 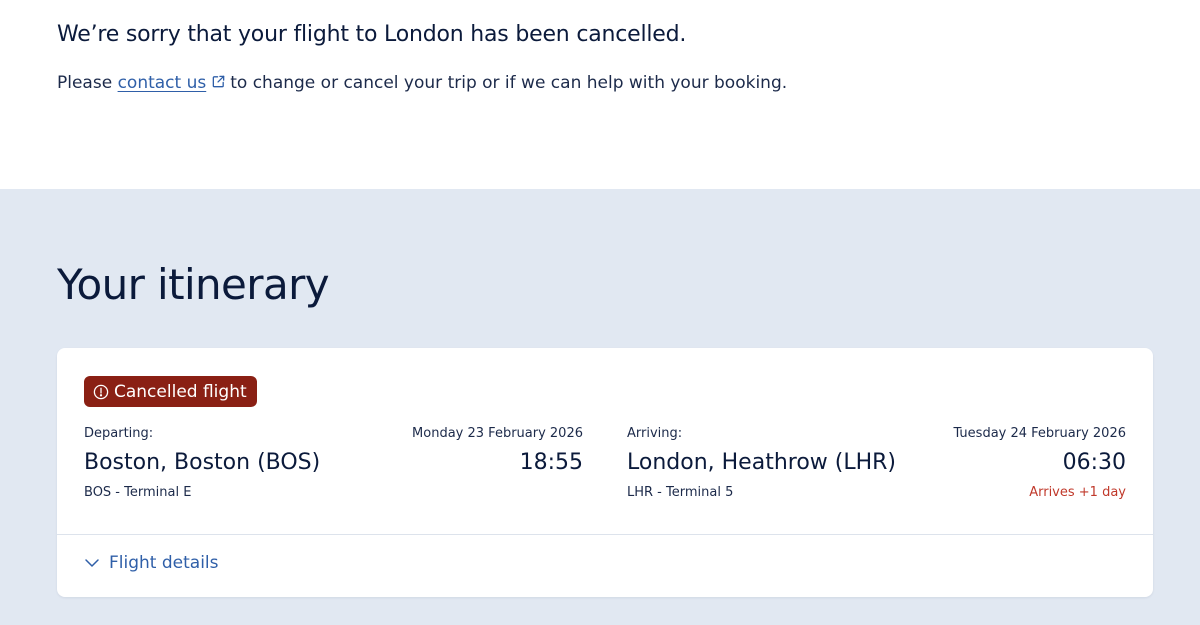 What do you see at coordinates (1094, 462) in the screenshot?
I see `arriving-time: 06:30` at bounding box center [1094, 462].